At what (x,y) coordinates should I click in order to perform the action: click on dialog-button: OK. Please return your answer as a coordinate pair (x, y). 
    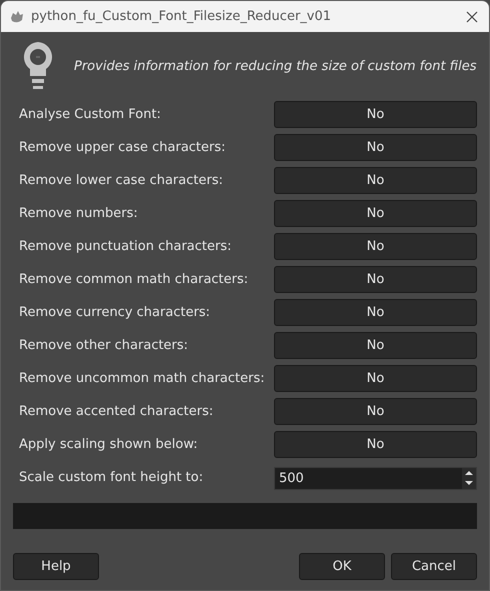
    Looking at the image, I should click on (342, 566).